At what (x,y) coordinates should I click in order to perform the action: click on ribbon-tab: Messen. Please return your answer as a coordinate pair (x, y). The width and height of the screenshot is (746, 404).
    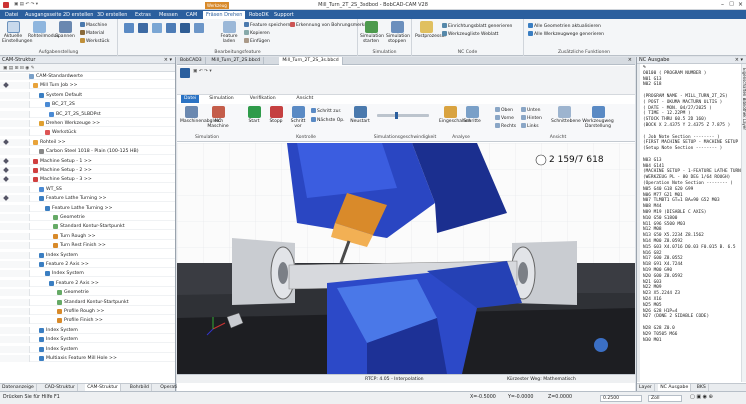
    Looking at the image, I should click on (168, 15).